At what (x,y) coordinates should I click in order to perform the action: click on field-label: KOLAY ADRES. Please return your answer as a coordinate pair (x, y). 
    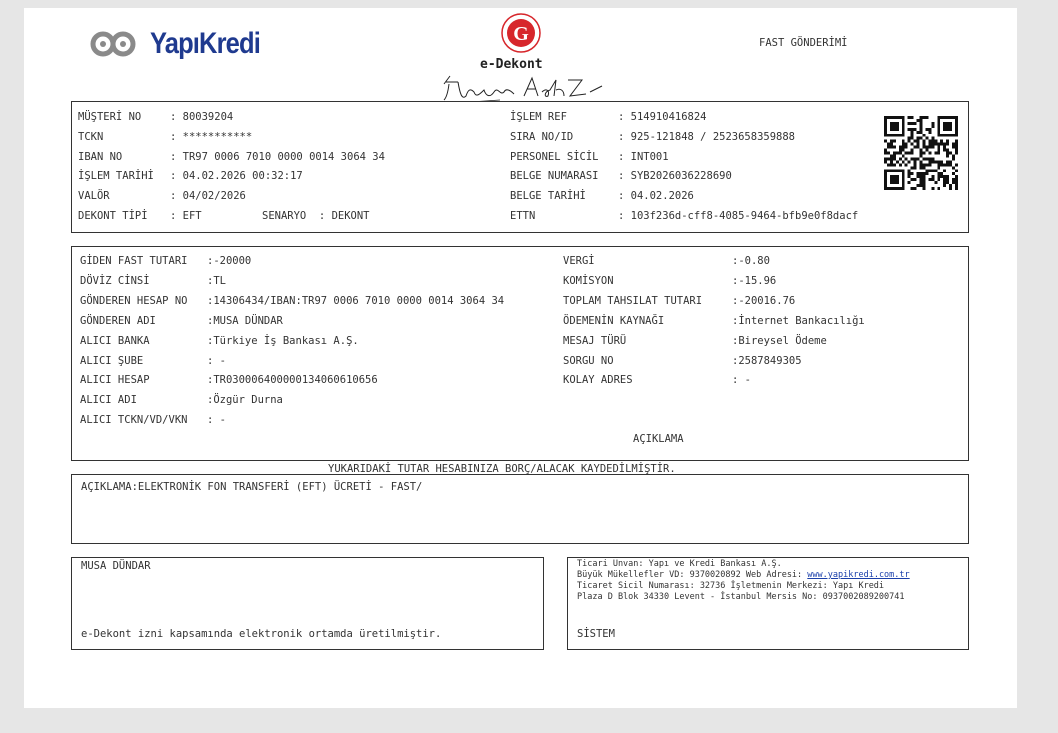
    Looking at the image, I should click on (598, 380).